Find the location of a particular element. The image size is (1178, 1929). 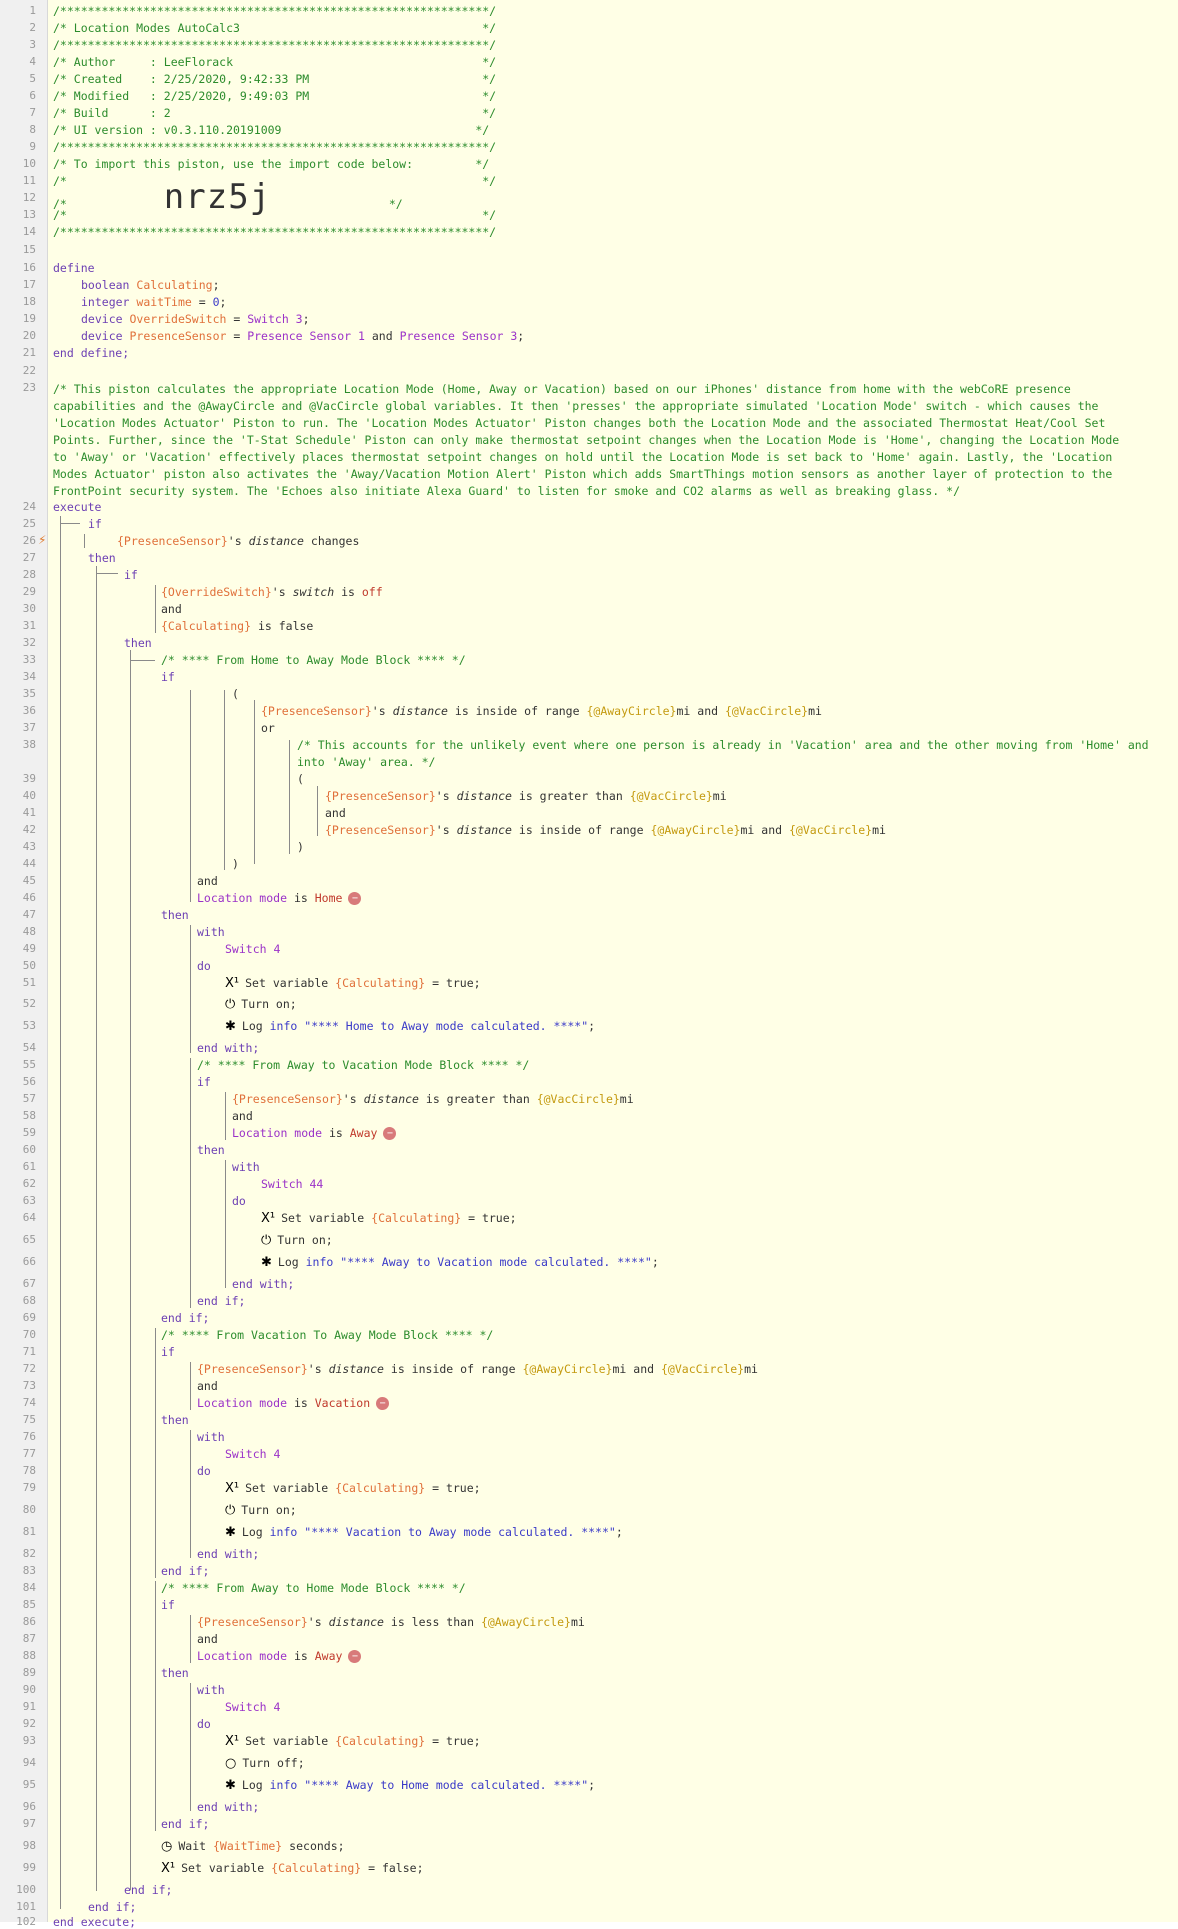

device: Presence Sensor 3 is located at coordinates (459, 336).